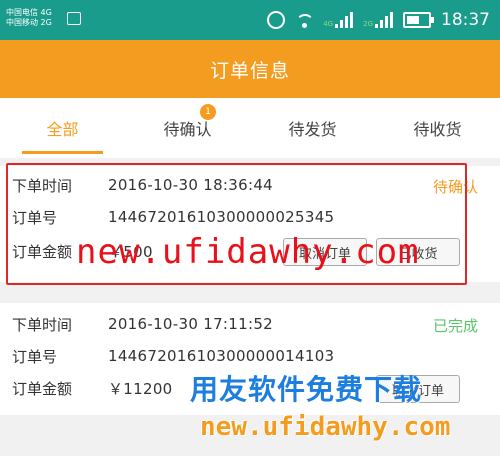 The height and width of the screenshot is (456, 500). I want to click on watermark-brand: 用友软件免费下载, so click(306, 389).